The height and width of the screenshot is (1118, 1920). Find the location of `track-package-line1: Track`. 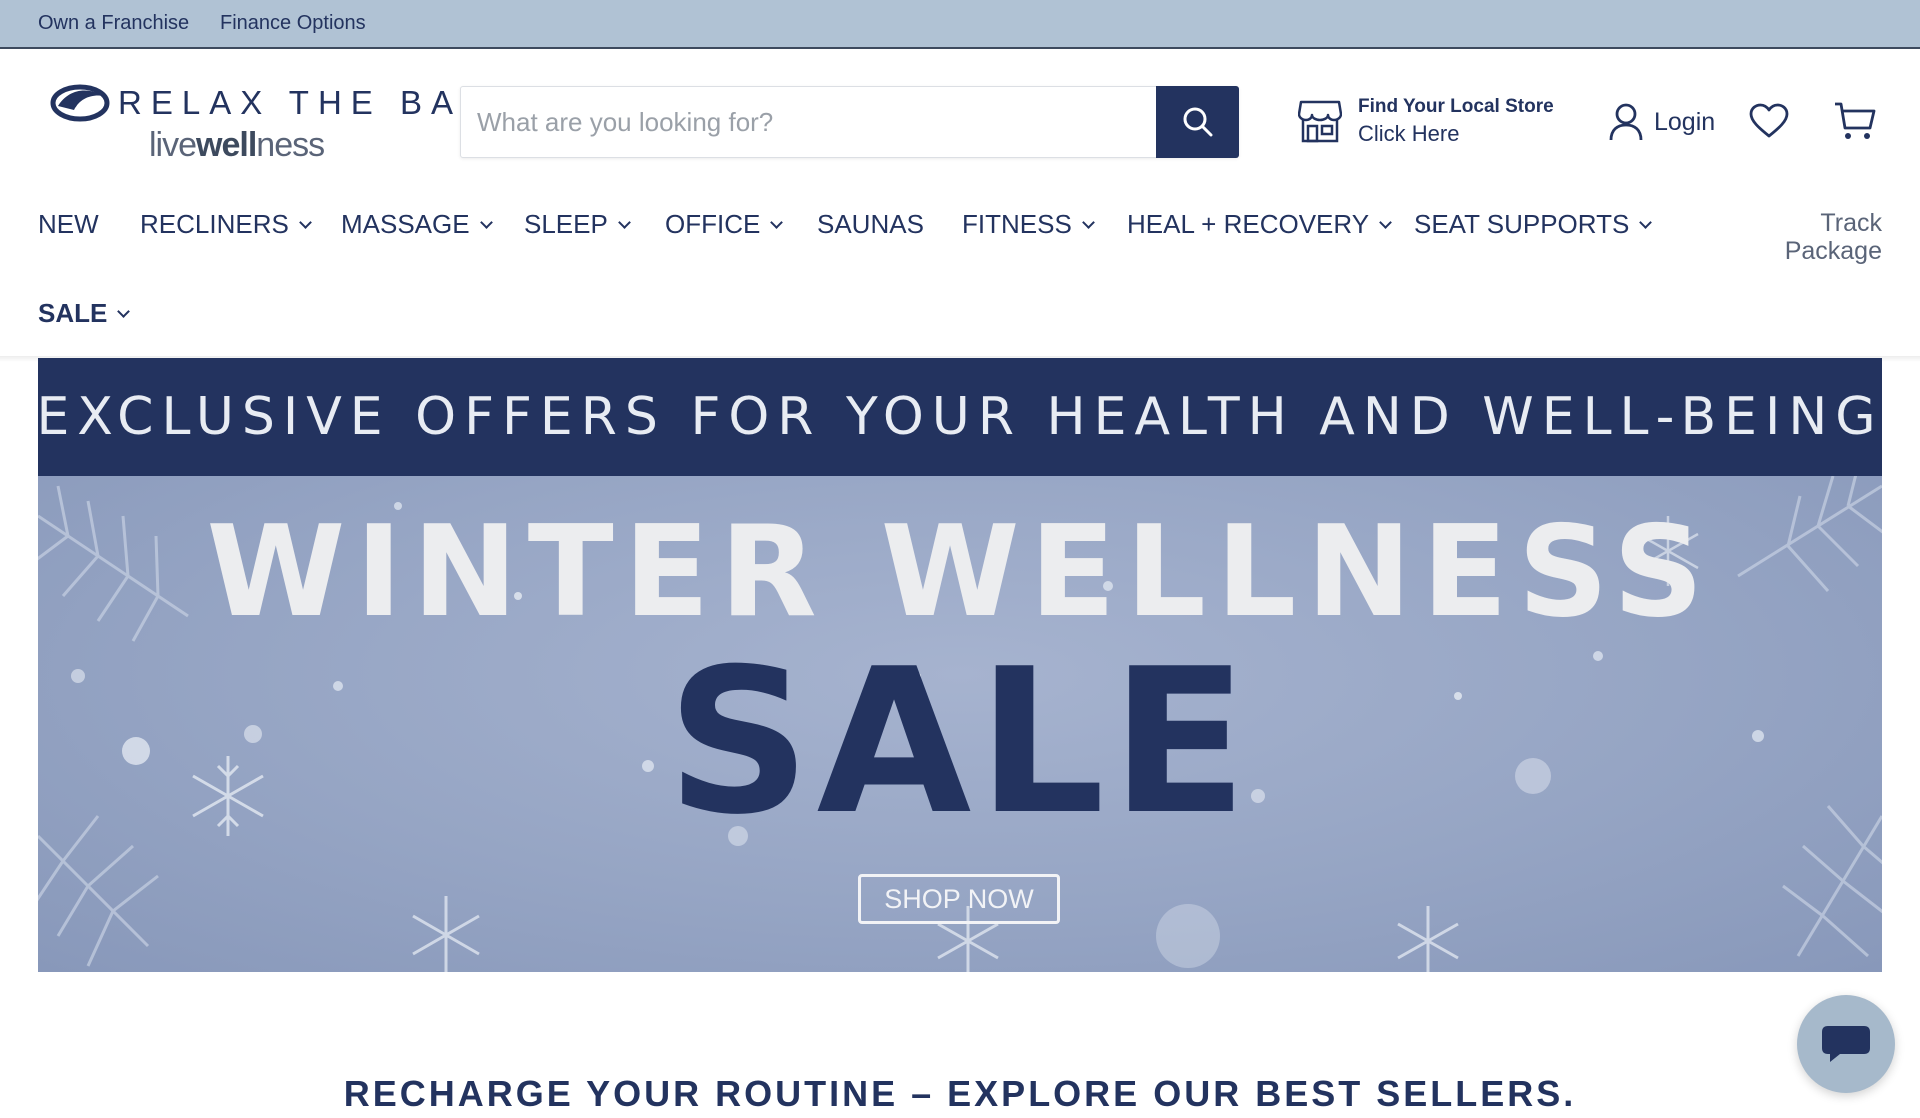

track-package-line1: Track is located at coordinates (1851, 223).